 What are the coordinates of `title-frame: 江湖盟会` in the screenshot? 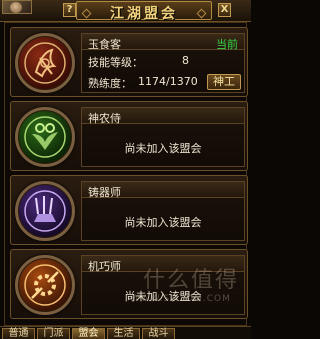 It's located at (144, 11).